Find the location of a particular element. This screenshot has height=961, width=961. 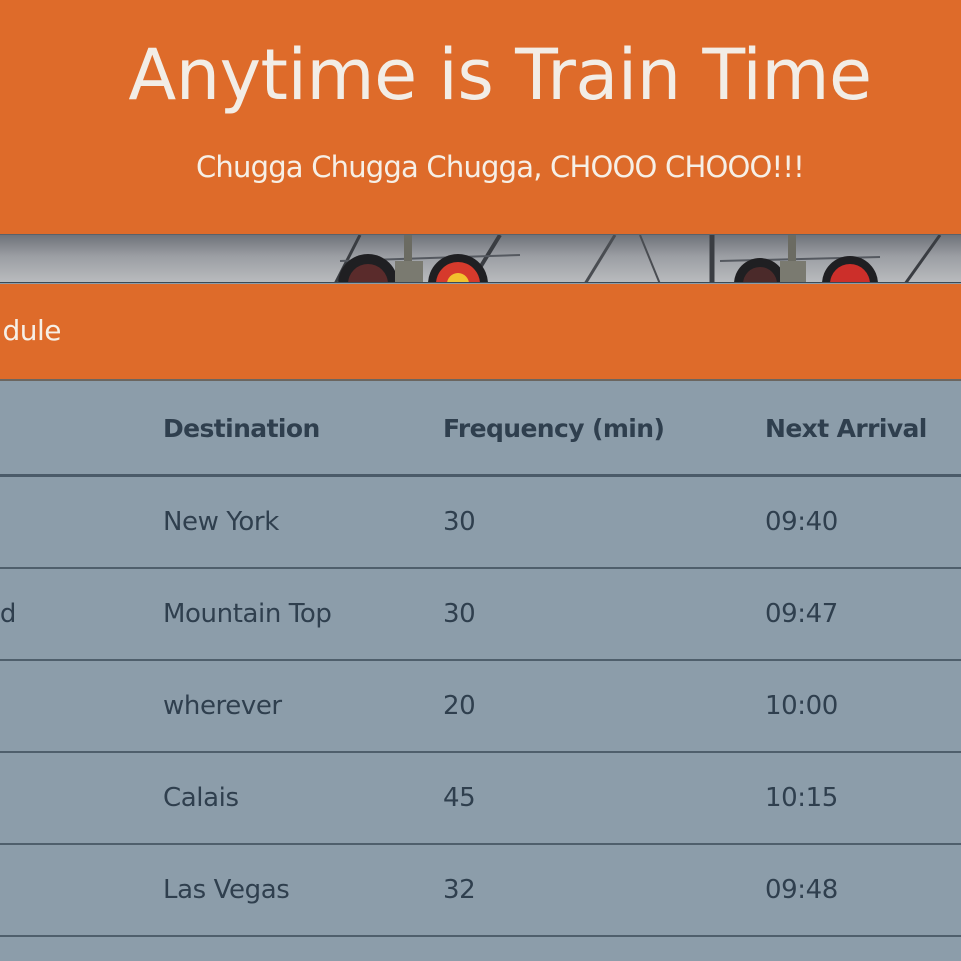

page-title: Anytime is Train Time is located at coordinates (500, 75).